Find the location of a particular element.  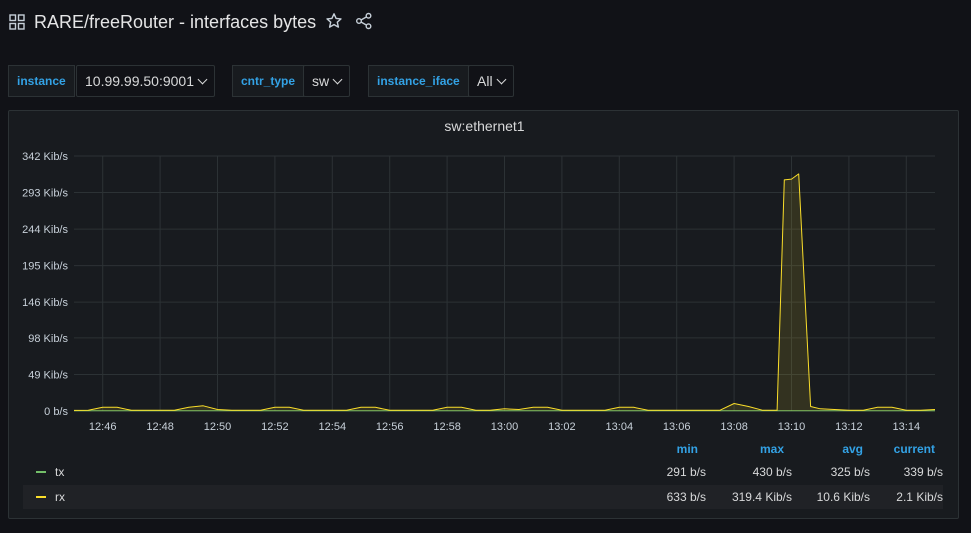

variable-label-cntr-type: cntr_type is located at coordinates (268, 81).